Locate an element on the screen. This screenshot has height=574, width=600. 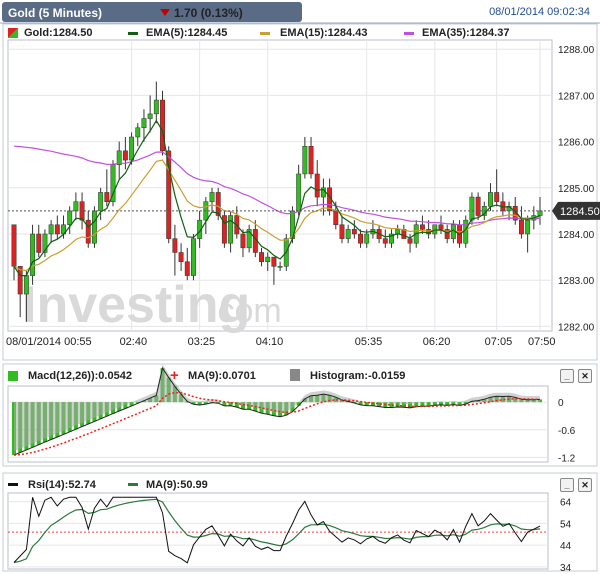
price-y-tick-label: 1286.00 is located at coordinates (576, 143).